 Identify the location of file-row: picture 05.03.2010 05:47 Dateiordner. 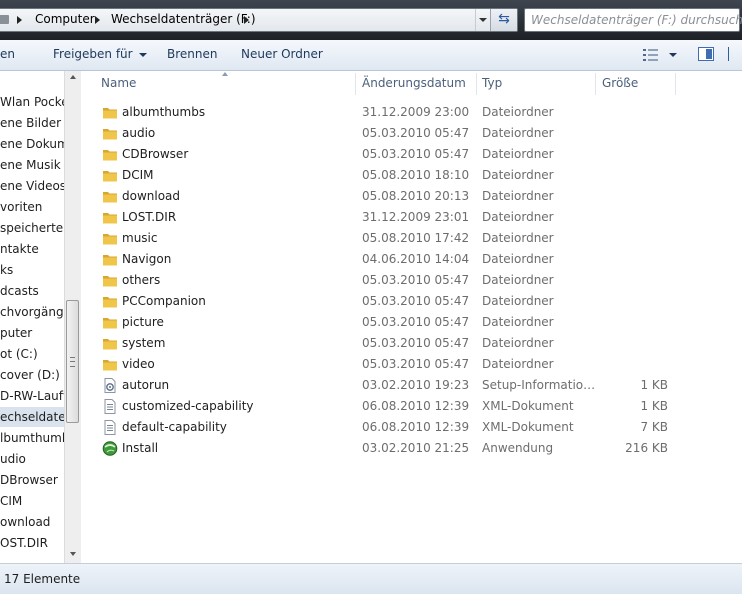
(411, 322).